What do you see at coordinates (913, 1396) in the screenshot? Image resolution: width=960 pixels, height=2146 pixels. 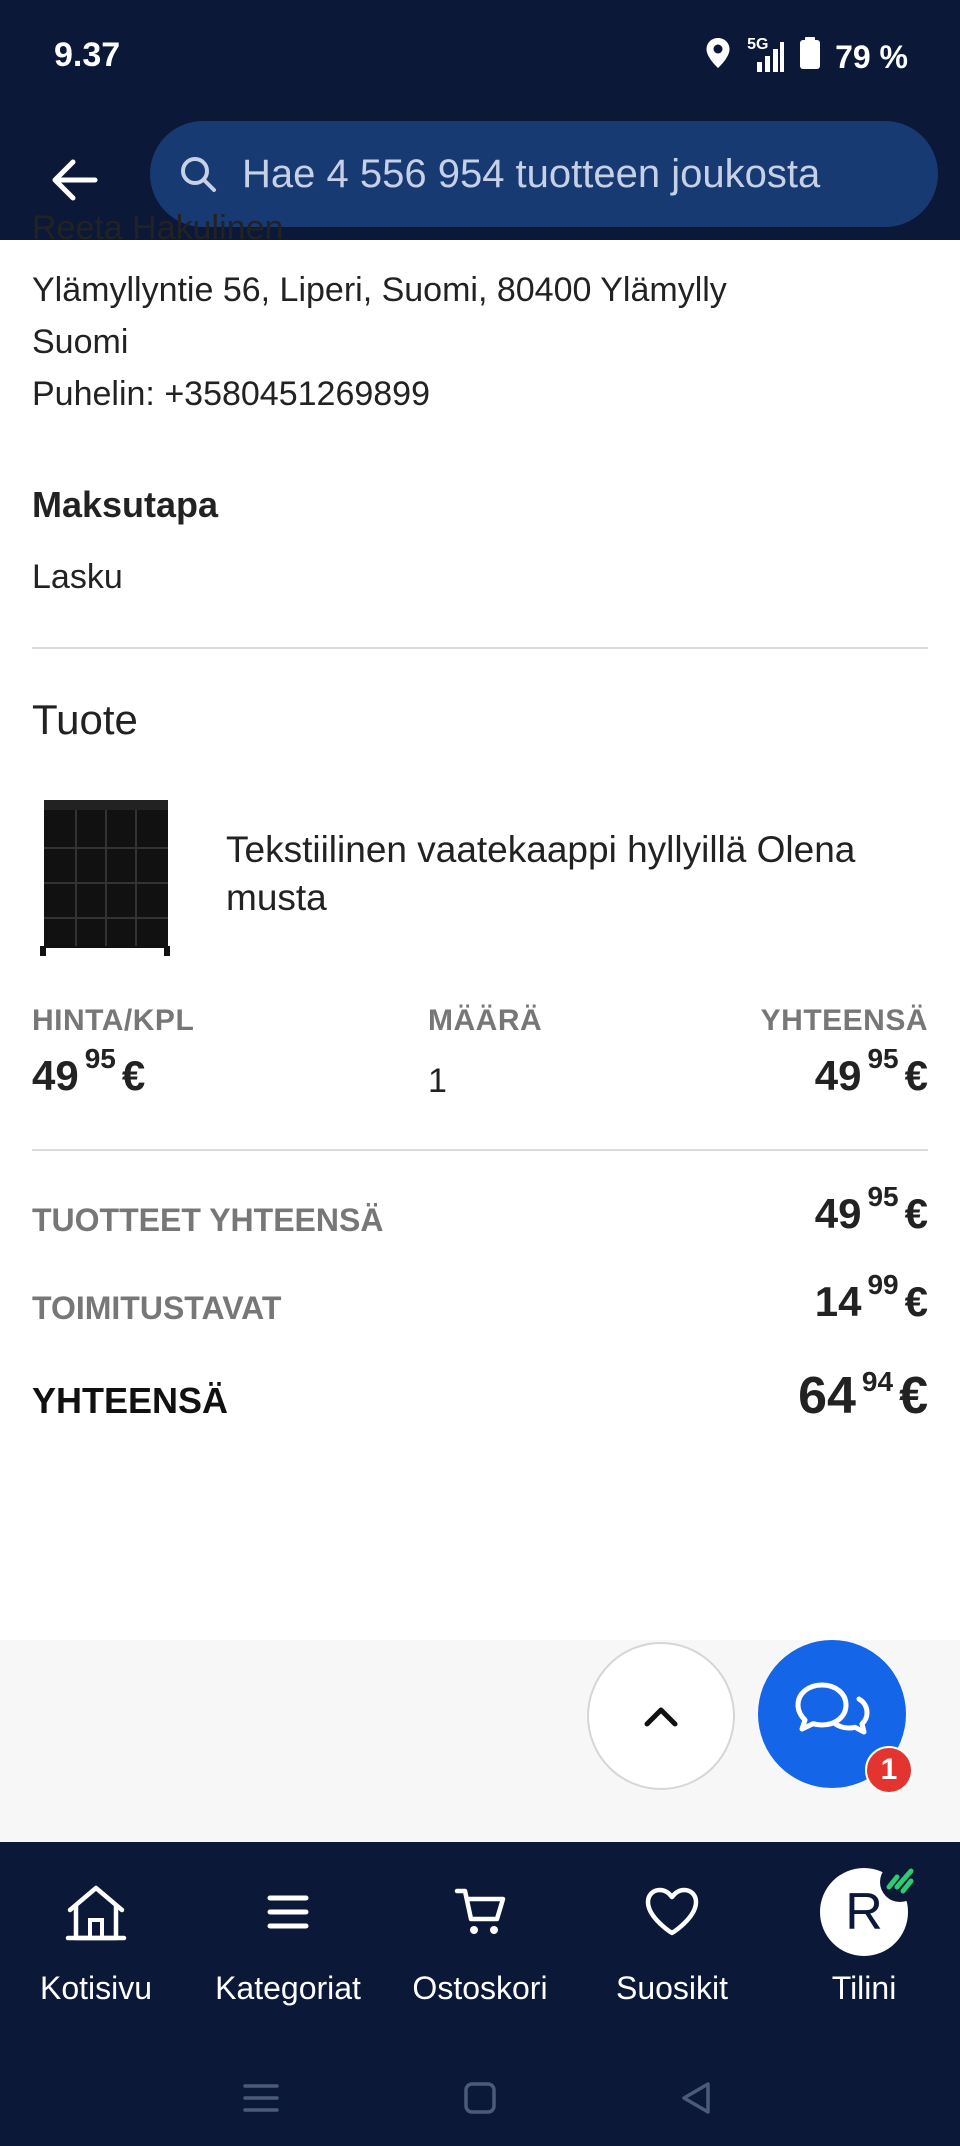 I see `grand-total-currency: €` at bounding box center [913, 1396].